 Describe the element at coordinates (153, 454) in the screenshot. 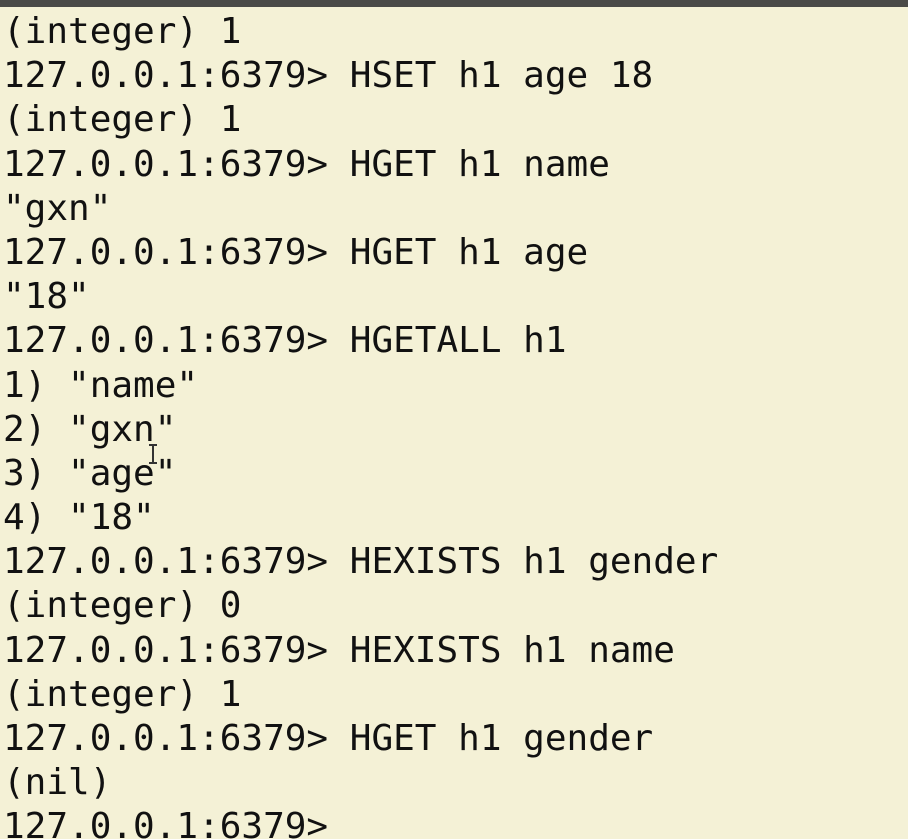

I see `i-beam-cursor-icon` at that location.